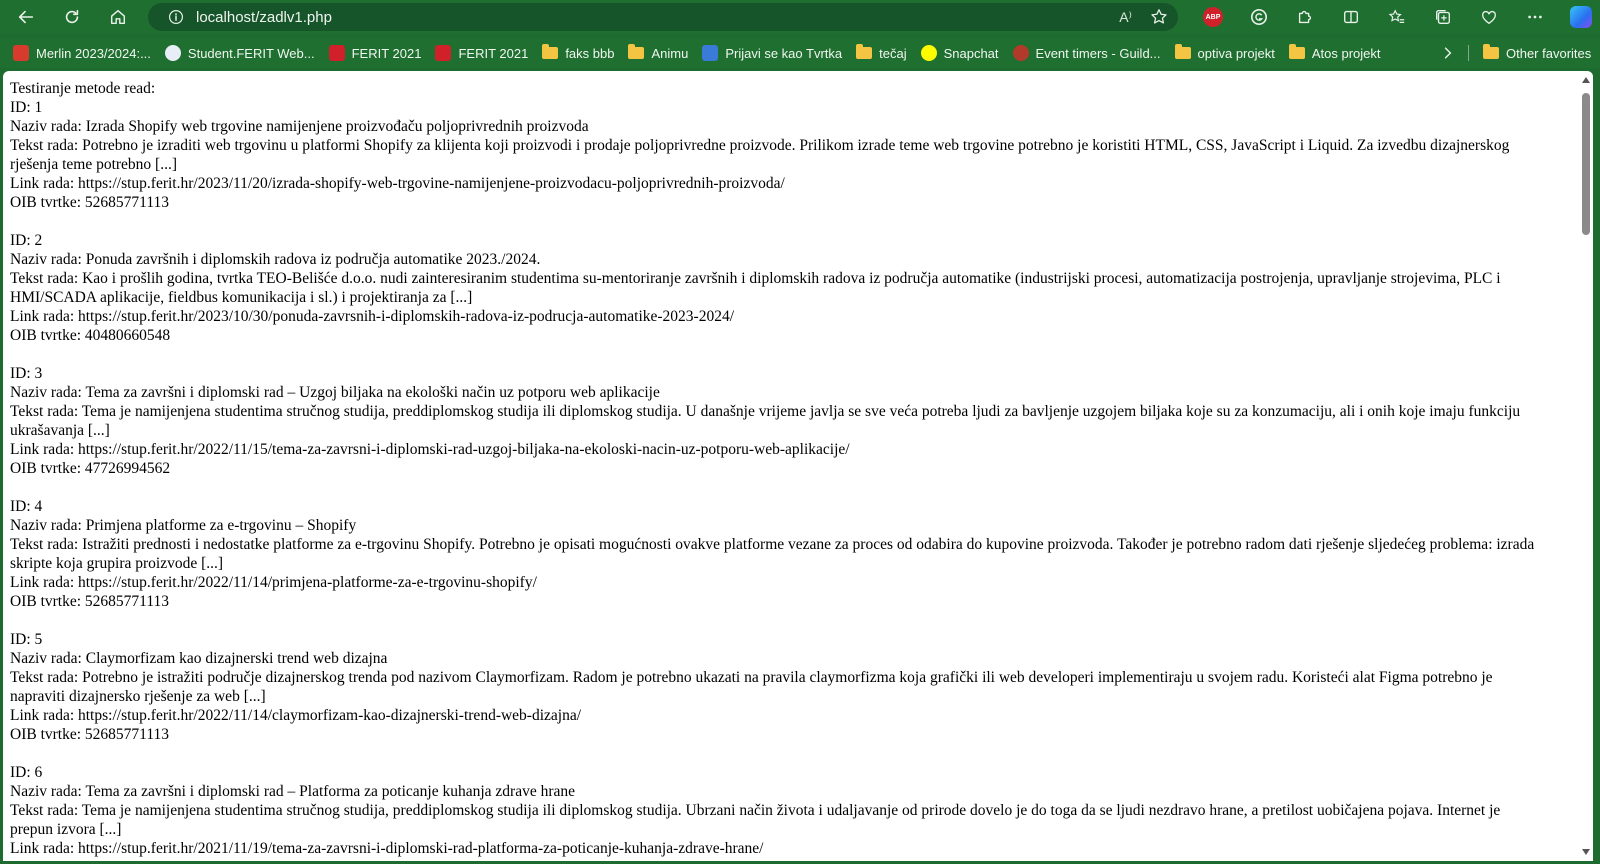 The height and width of the screenshot is (864, 1600). I want to click on chevron-right-icon, so click(1448, 53).